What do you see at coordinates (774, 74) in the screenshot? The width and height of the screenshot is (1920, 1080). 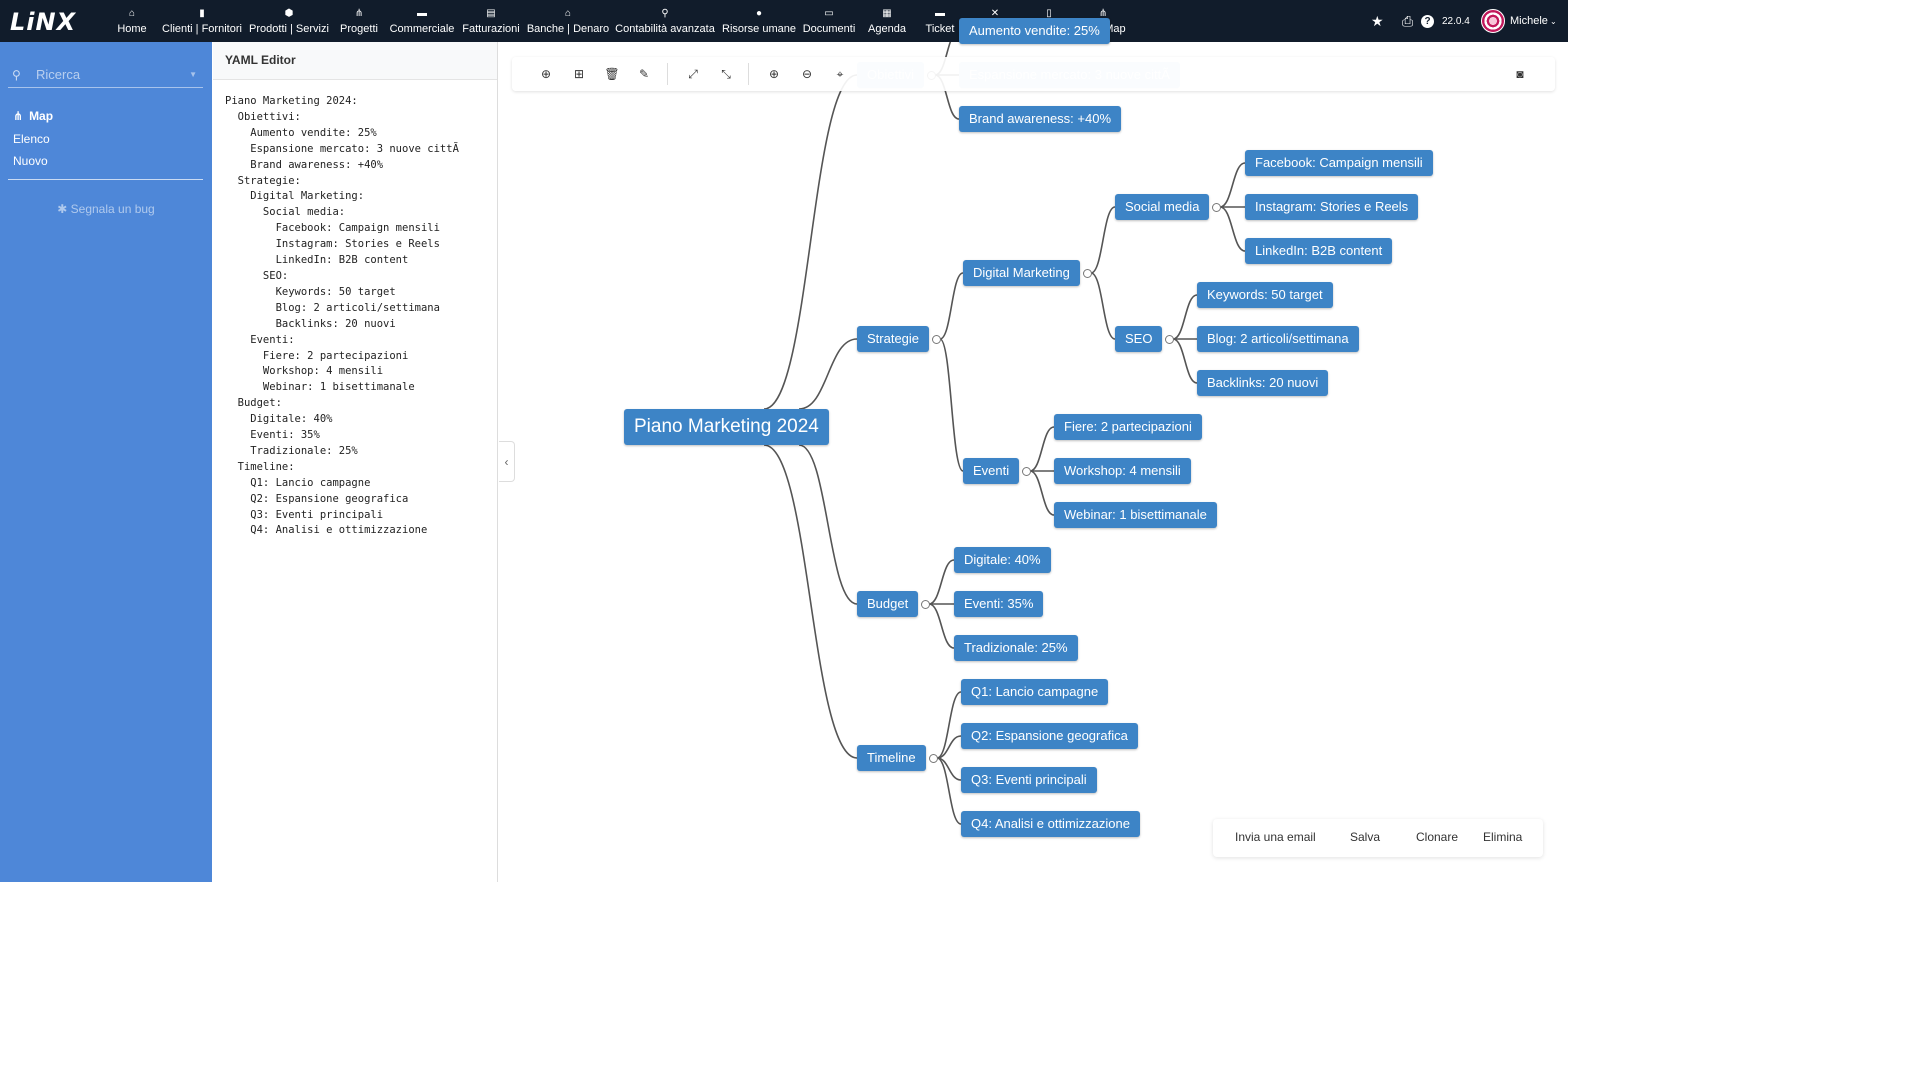 I see `zoom-in-icon: ⊕` at bounding box center [774, 74].